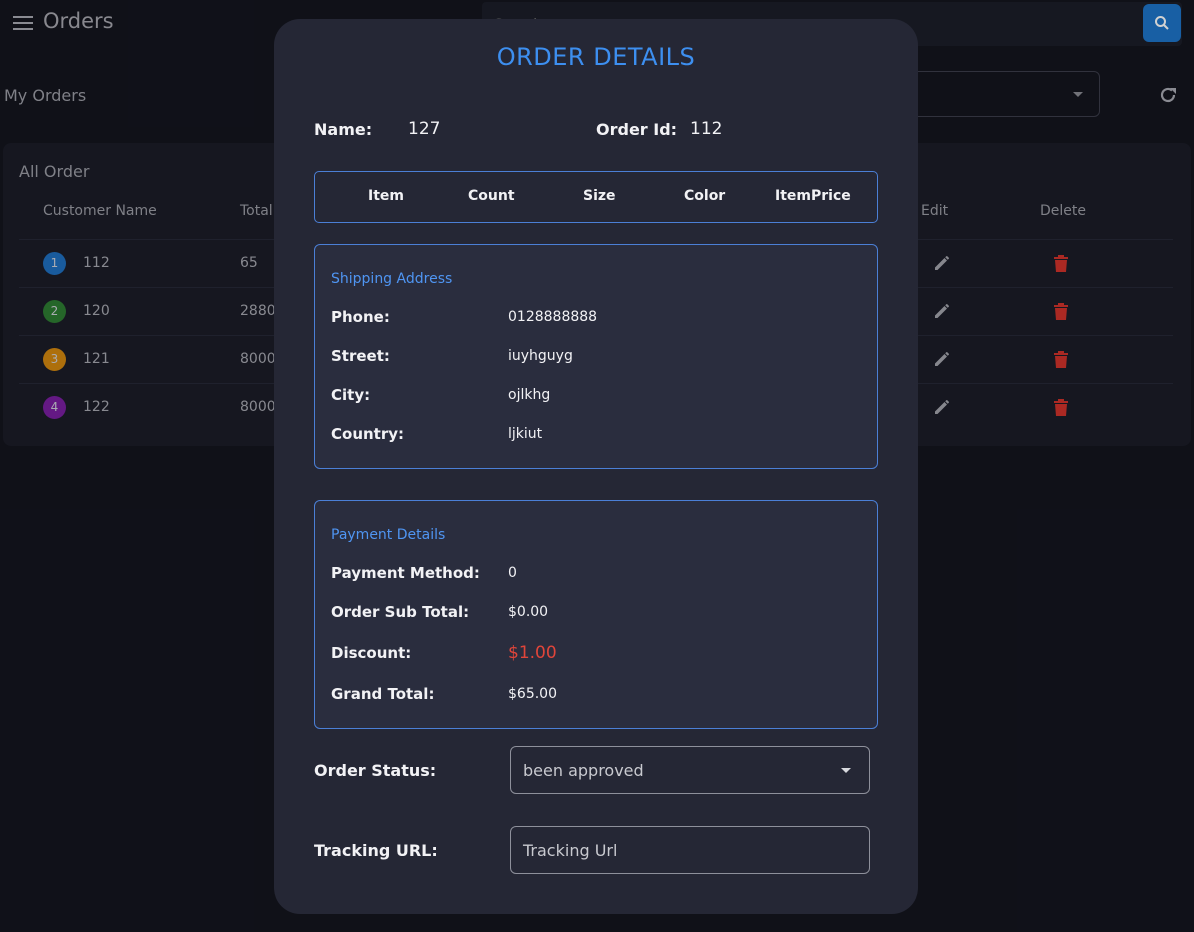 This screenshot has width=1194, height=932. I want to click on items-table-header: Item Count Size Color ItemPrice, so click(596, 197).